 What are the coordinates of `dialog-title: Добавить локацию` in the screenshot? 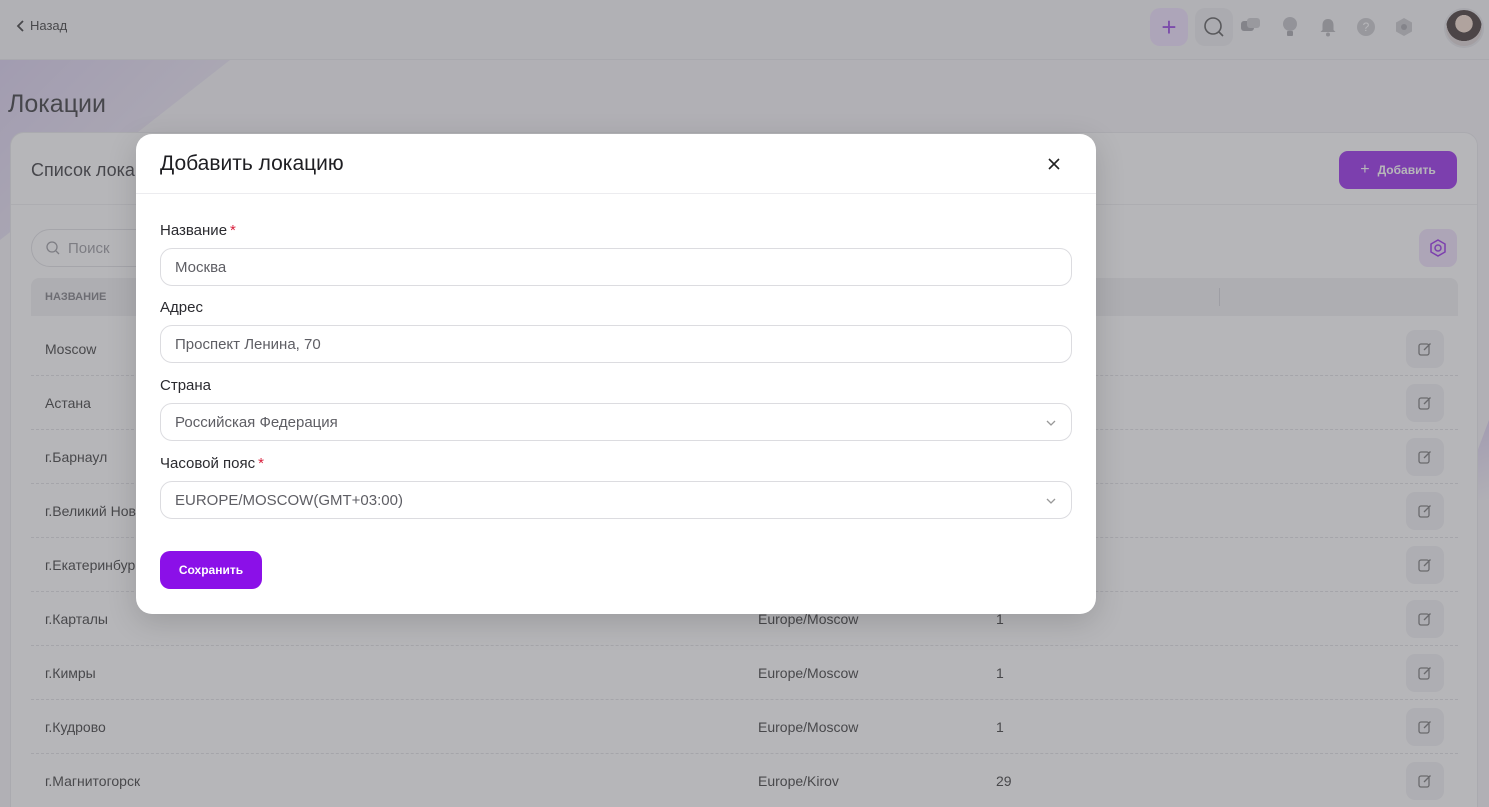 It's located at (252, 163).